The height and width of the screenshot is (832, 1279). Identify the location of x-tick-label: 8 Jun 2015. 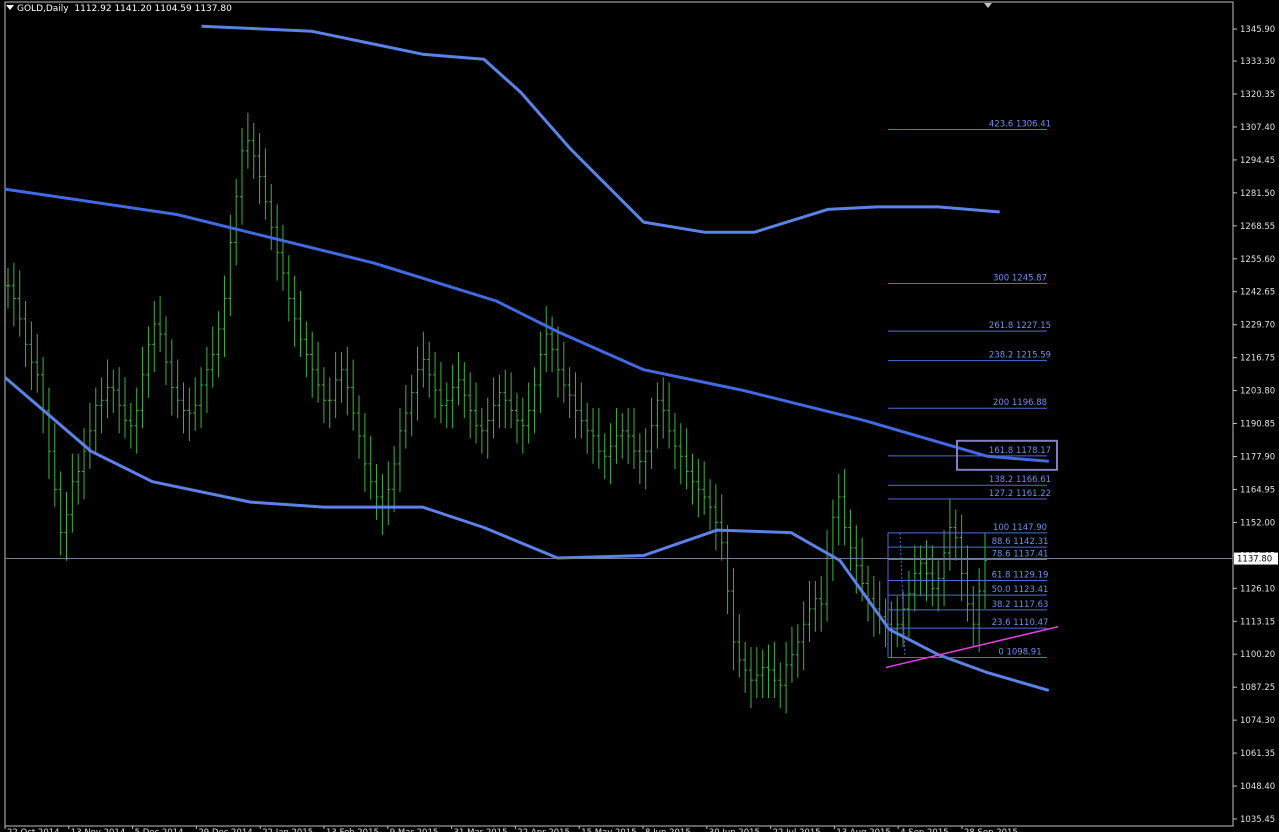
(668, 830).